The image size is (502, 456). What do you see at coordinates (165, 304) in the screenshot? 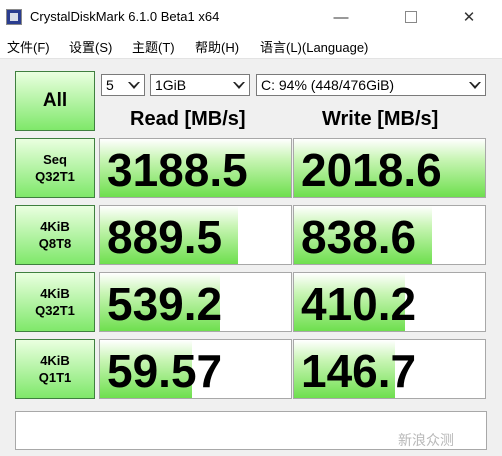
I see `read-value: 539.2` at bounding box center [165, 304].